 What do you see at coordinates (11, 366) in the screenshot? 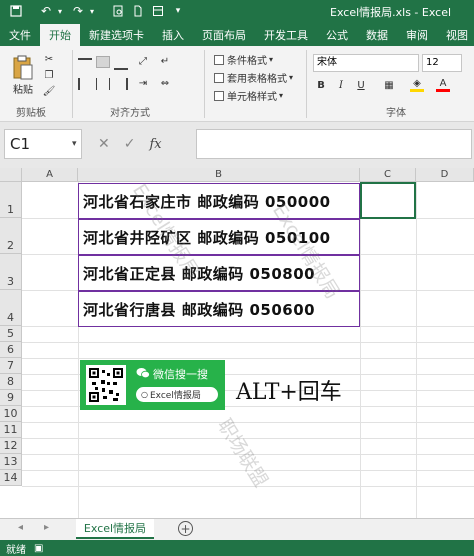
I see `row-header-7: 7` at bounding box center [11, 366].